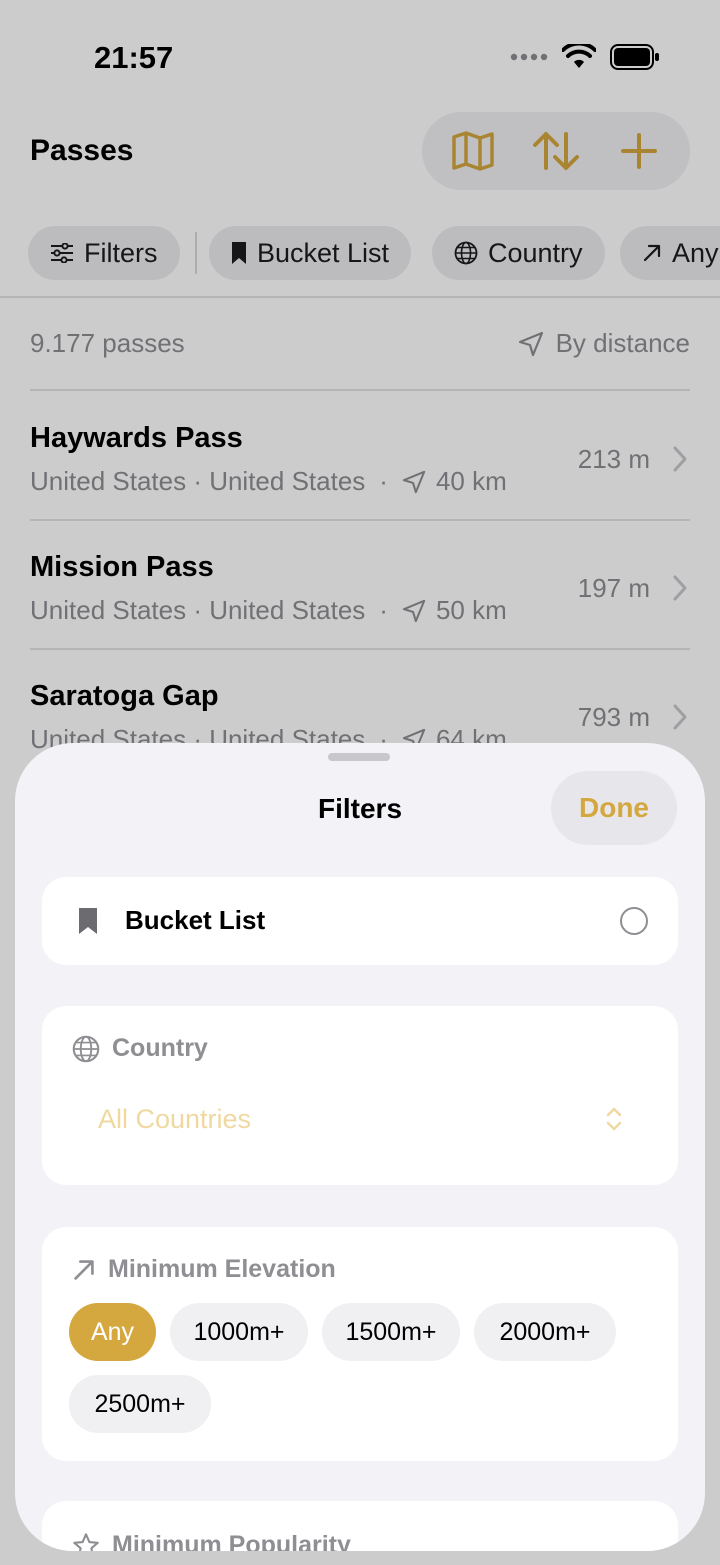 The height and width of the screenshot is (1565, 720). Describe the element at coordinates (614, 1119) in the screenshot. I see `chevron-up-down-icon` at that location.